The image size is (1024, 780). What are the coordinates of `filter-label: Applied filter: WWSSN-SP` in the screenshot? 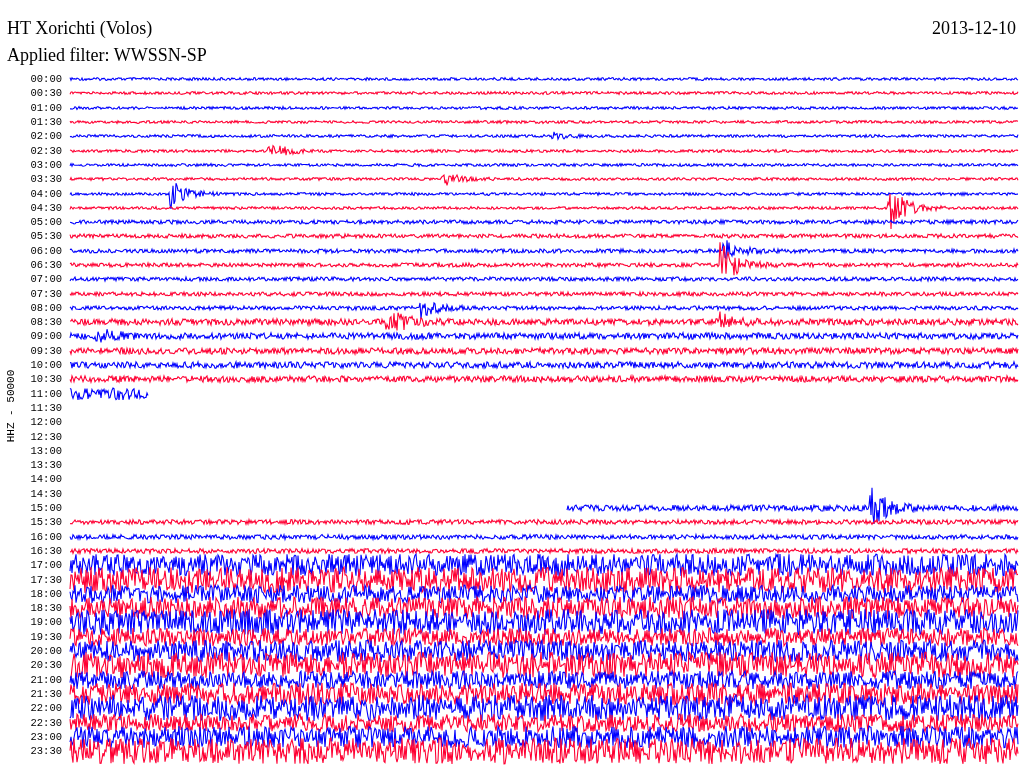 It's located at (107, 55).